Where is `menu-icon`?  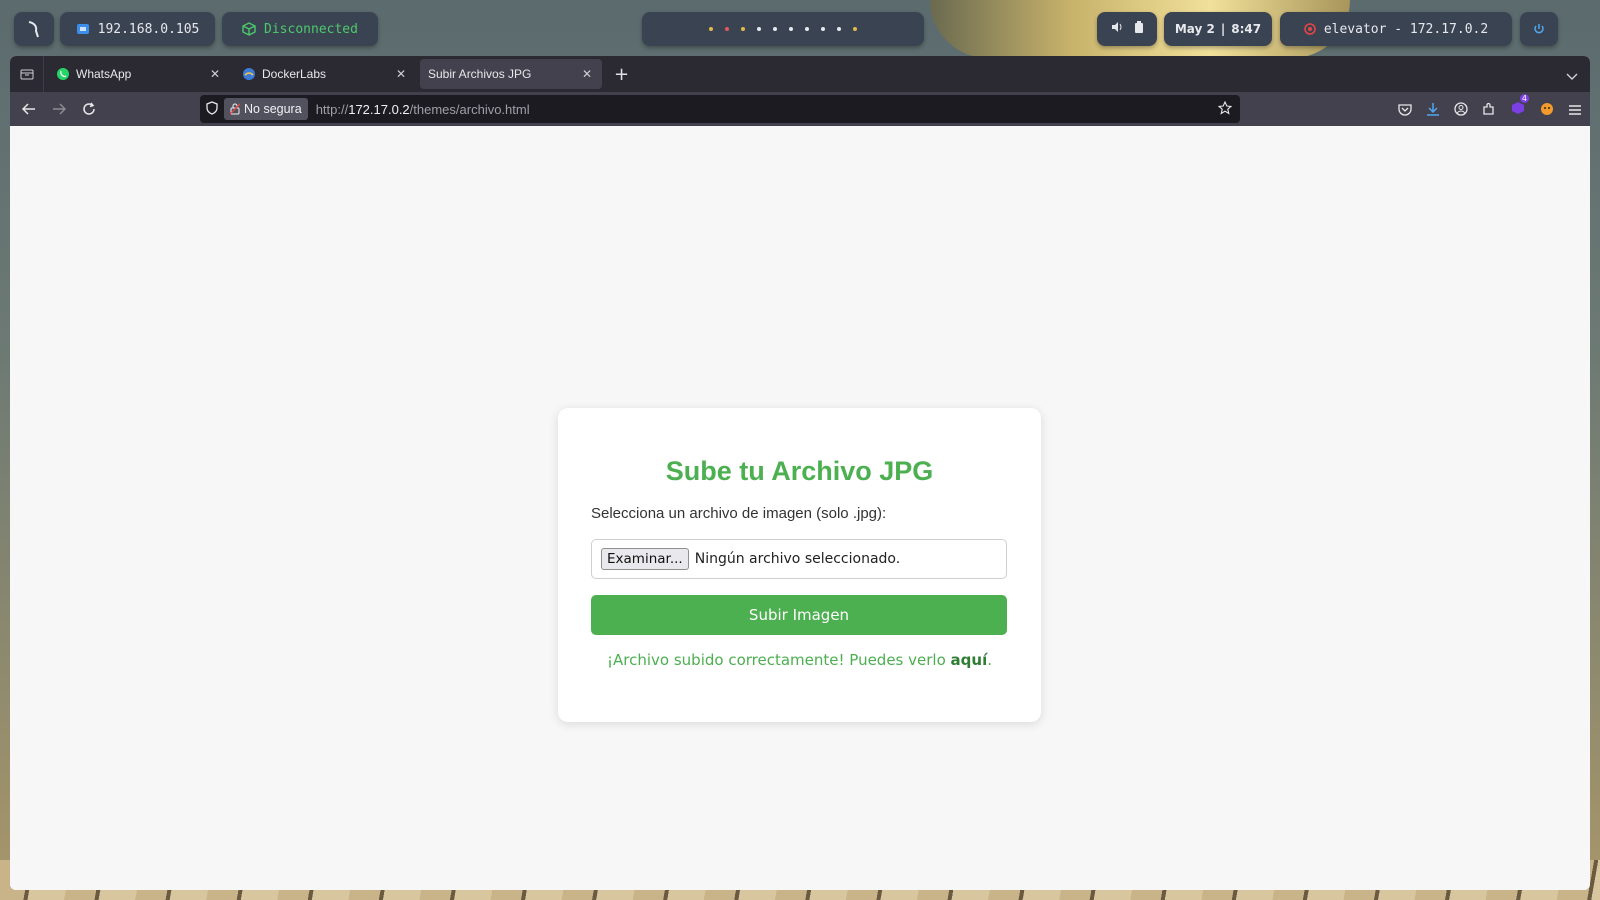
menu-icon is located at coordinates (1575, 110).